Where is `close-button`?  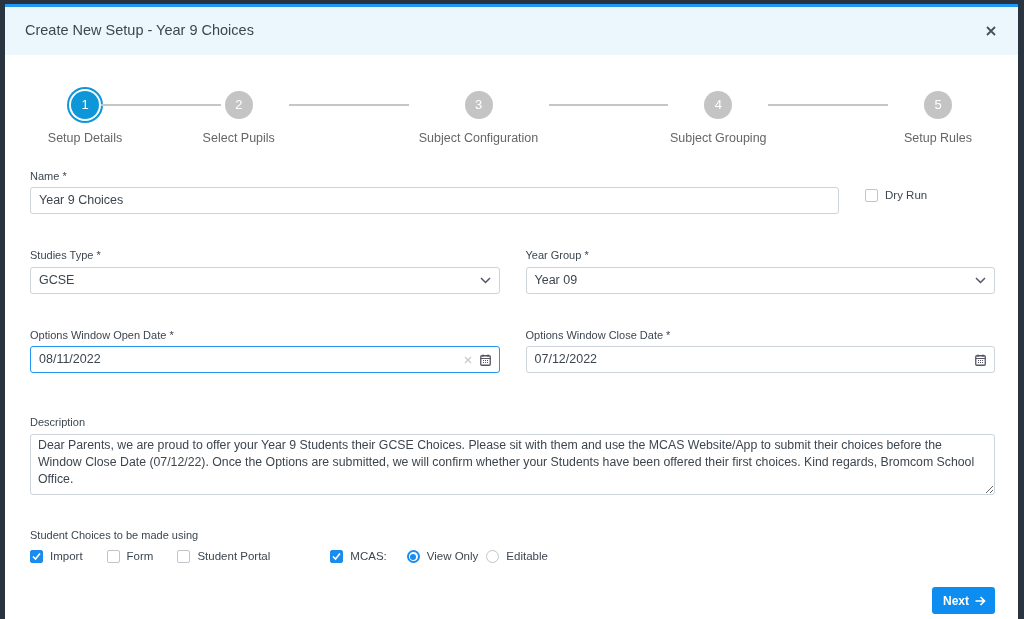
close-button is located at coordinates (991, 31).